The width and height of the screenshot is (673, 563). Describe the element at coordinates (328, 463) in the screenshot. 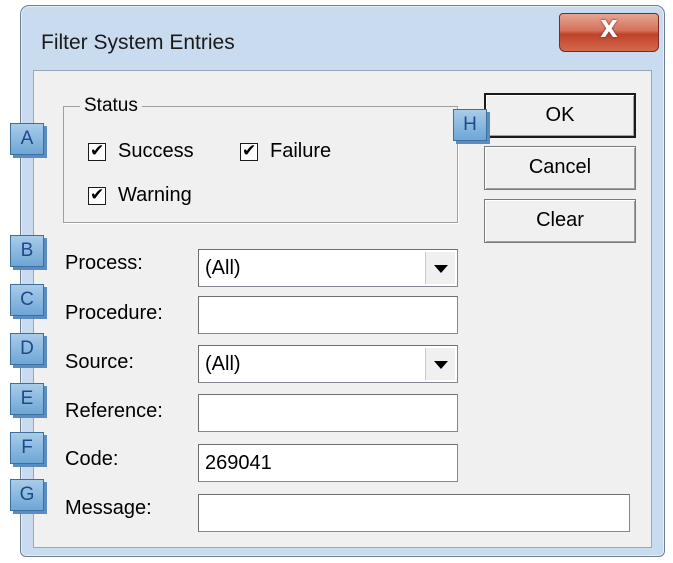

I see `code-input: 269041` at that location.